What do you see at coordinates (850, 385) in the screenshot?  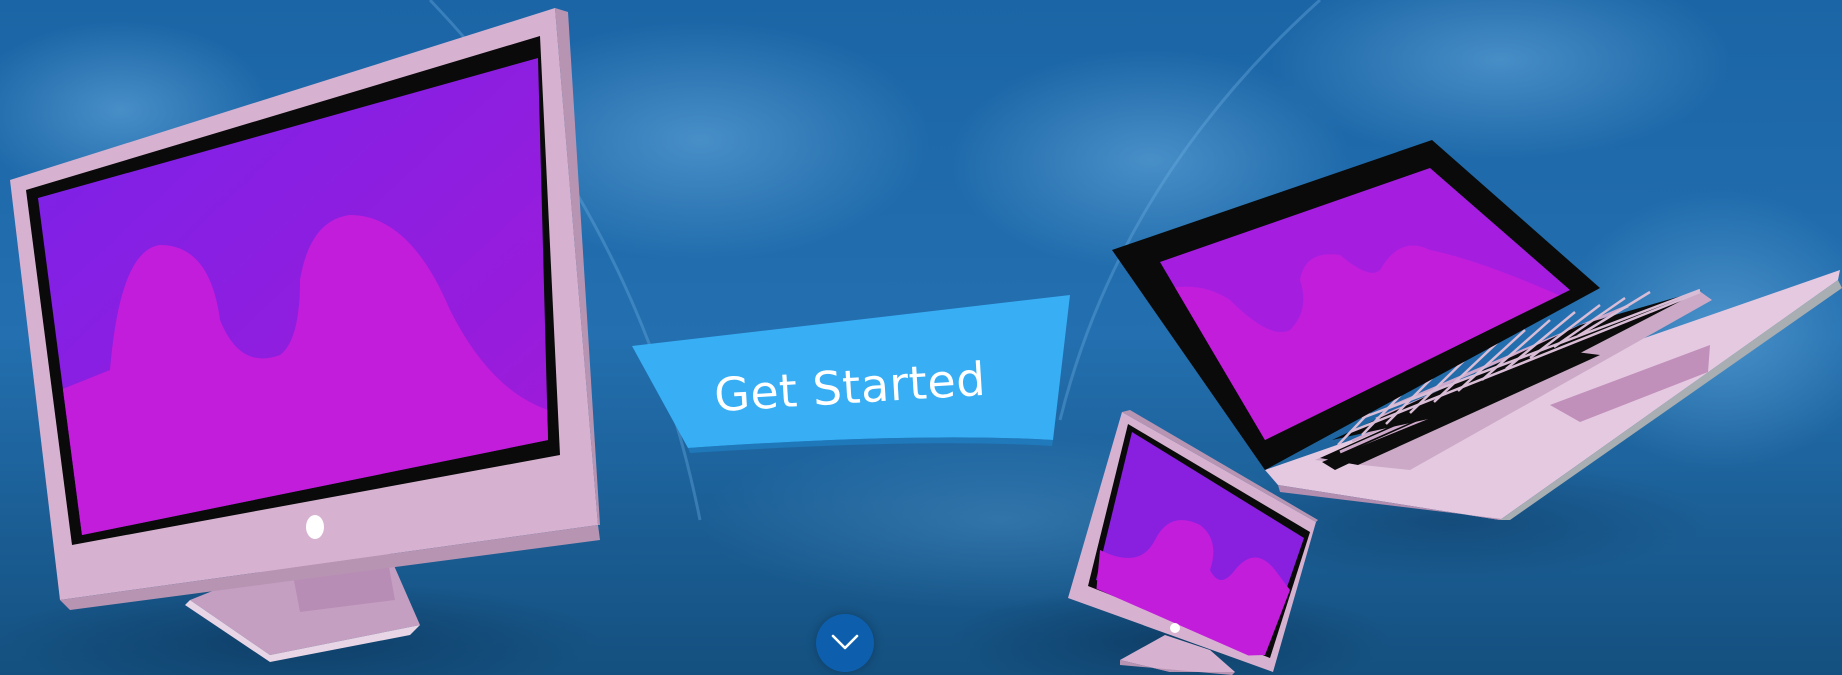 I see `get-started-button: Get Started` at bounding box center [850, 385].